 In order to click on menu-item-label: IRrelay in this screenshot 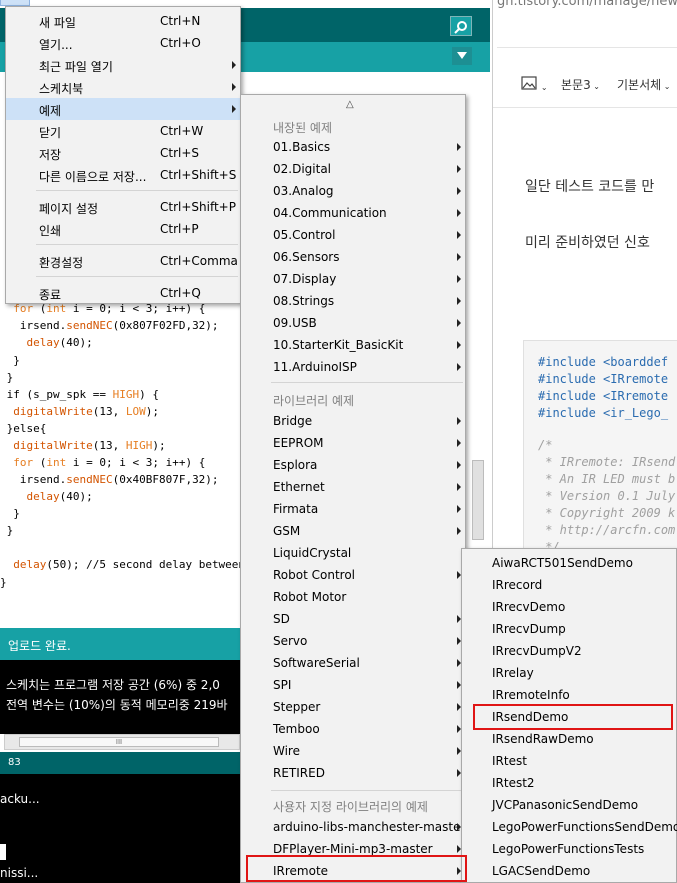, I will do `click(513, 673)`.